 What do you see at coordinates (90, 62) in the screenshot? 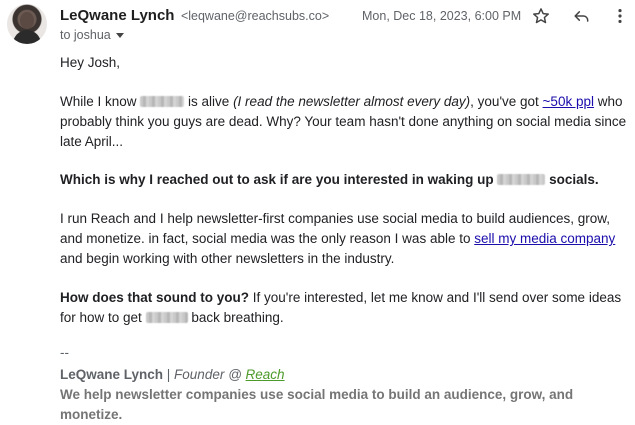
I see `greeting: Hey Josh,` at bounding box center [90, 62].